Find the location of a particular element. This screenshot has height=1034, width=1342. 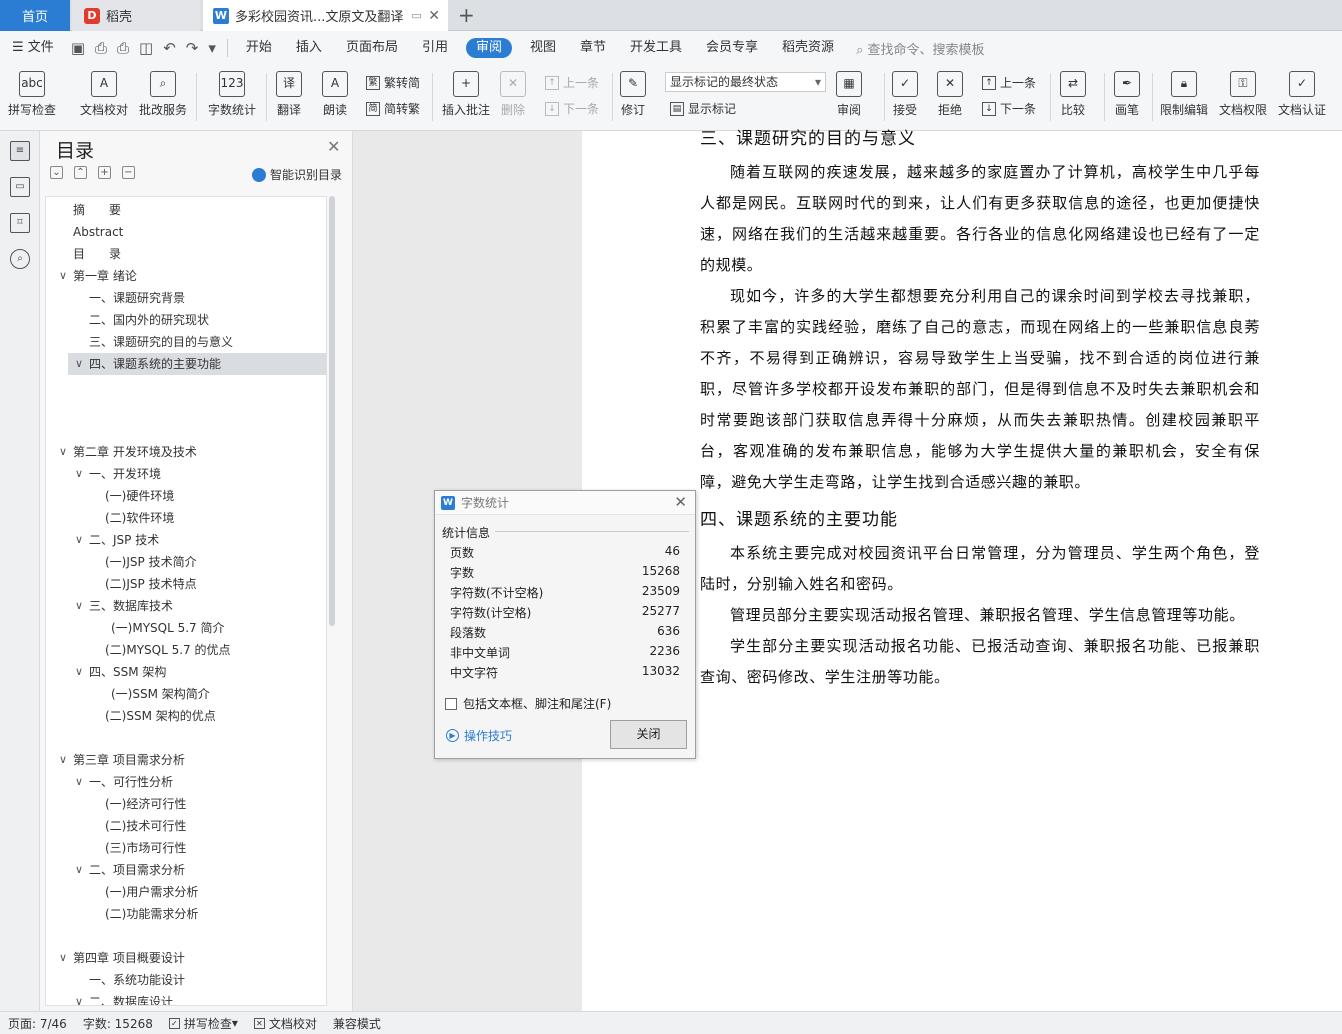

toc-item: 三、课题研究的目的与意义 is located at coordinates (186, 342).